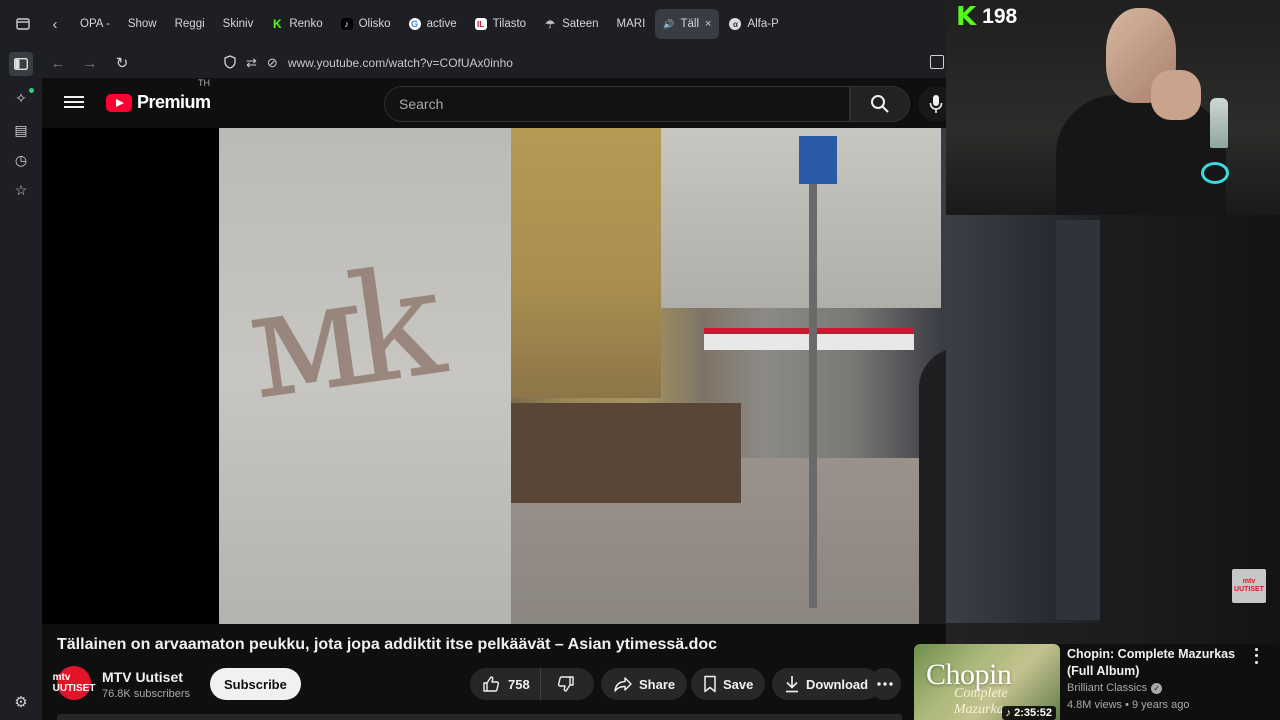 This screenshot has height=720, width=1280. Describe the element at coordinates (374, 24) in the screenshot. I see `browser-tab-label: Olisko` at that location.